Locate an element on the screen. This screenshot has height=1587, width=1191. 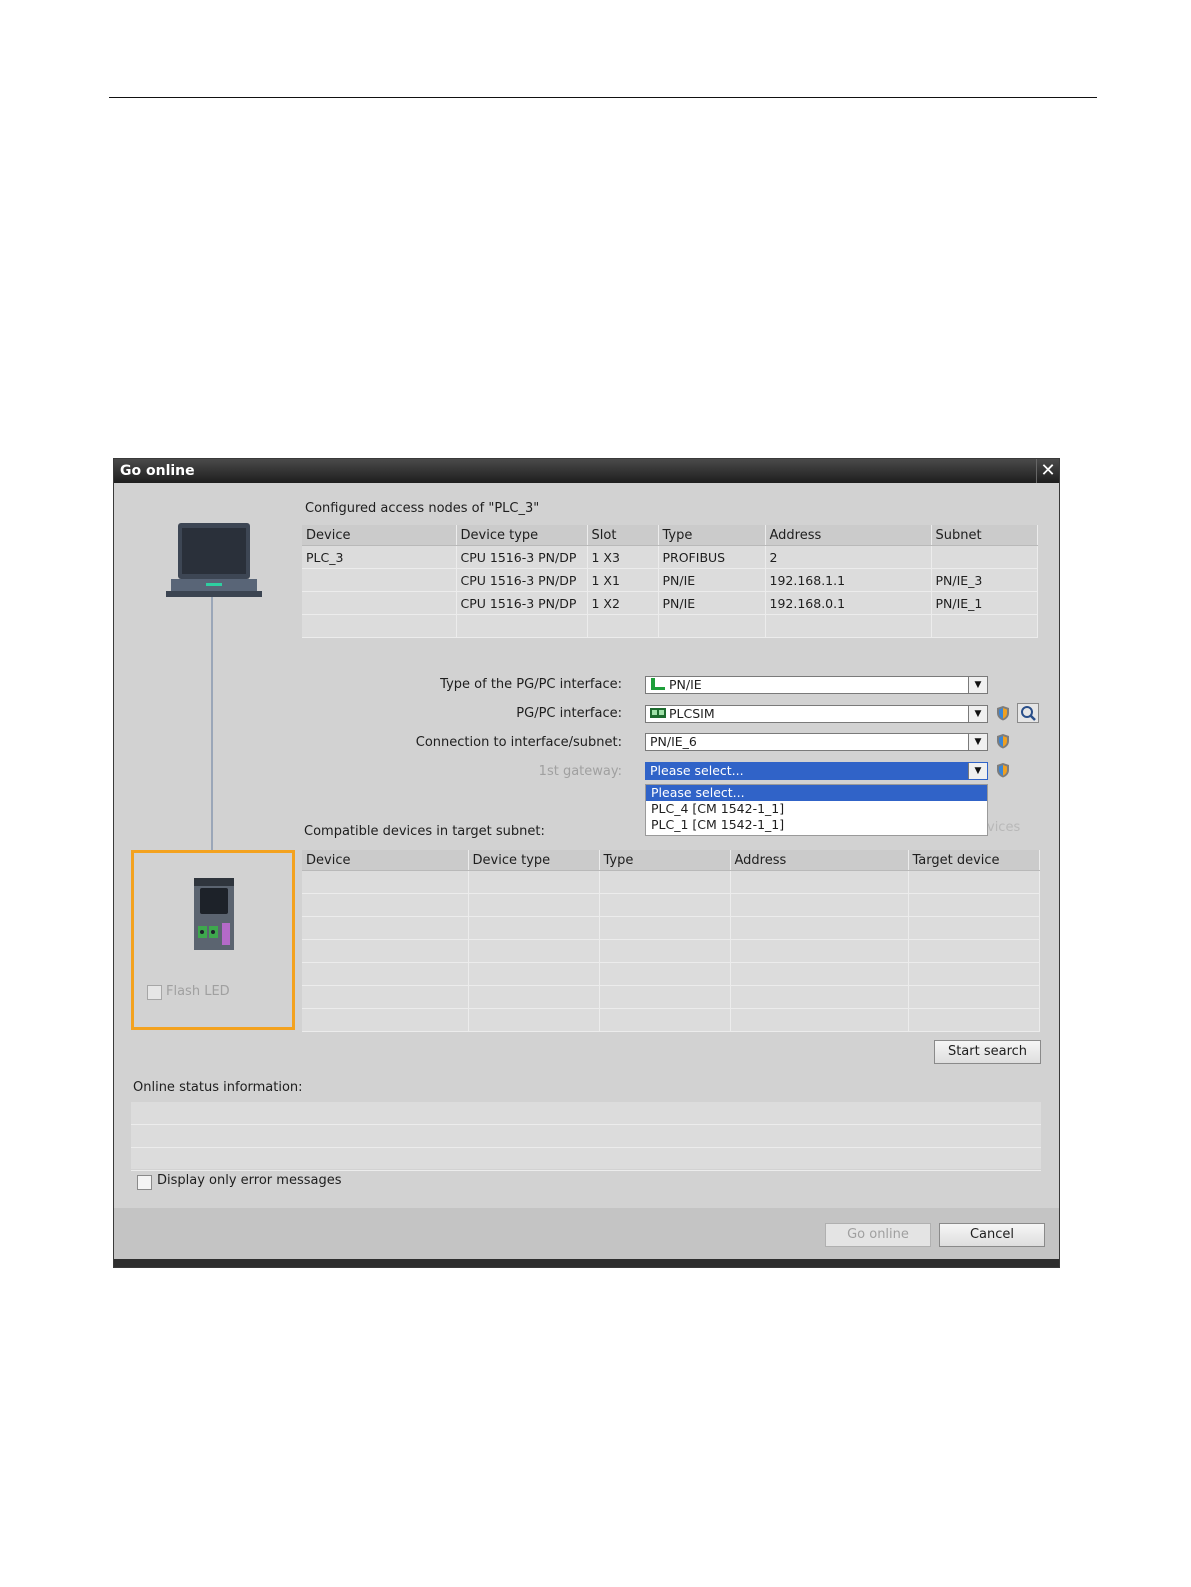
cell-slot: 1 X3 is located at coordinates (623, 557).